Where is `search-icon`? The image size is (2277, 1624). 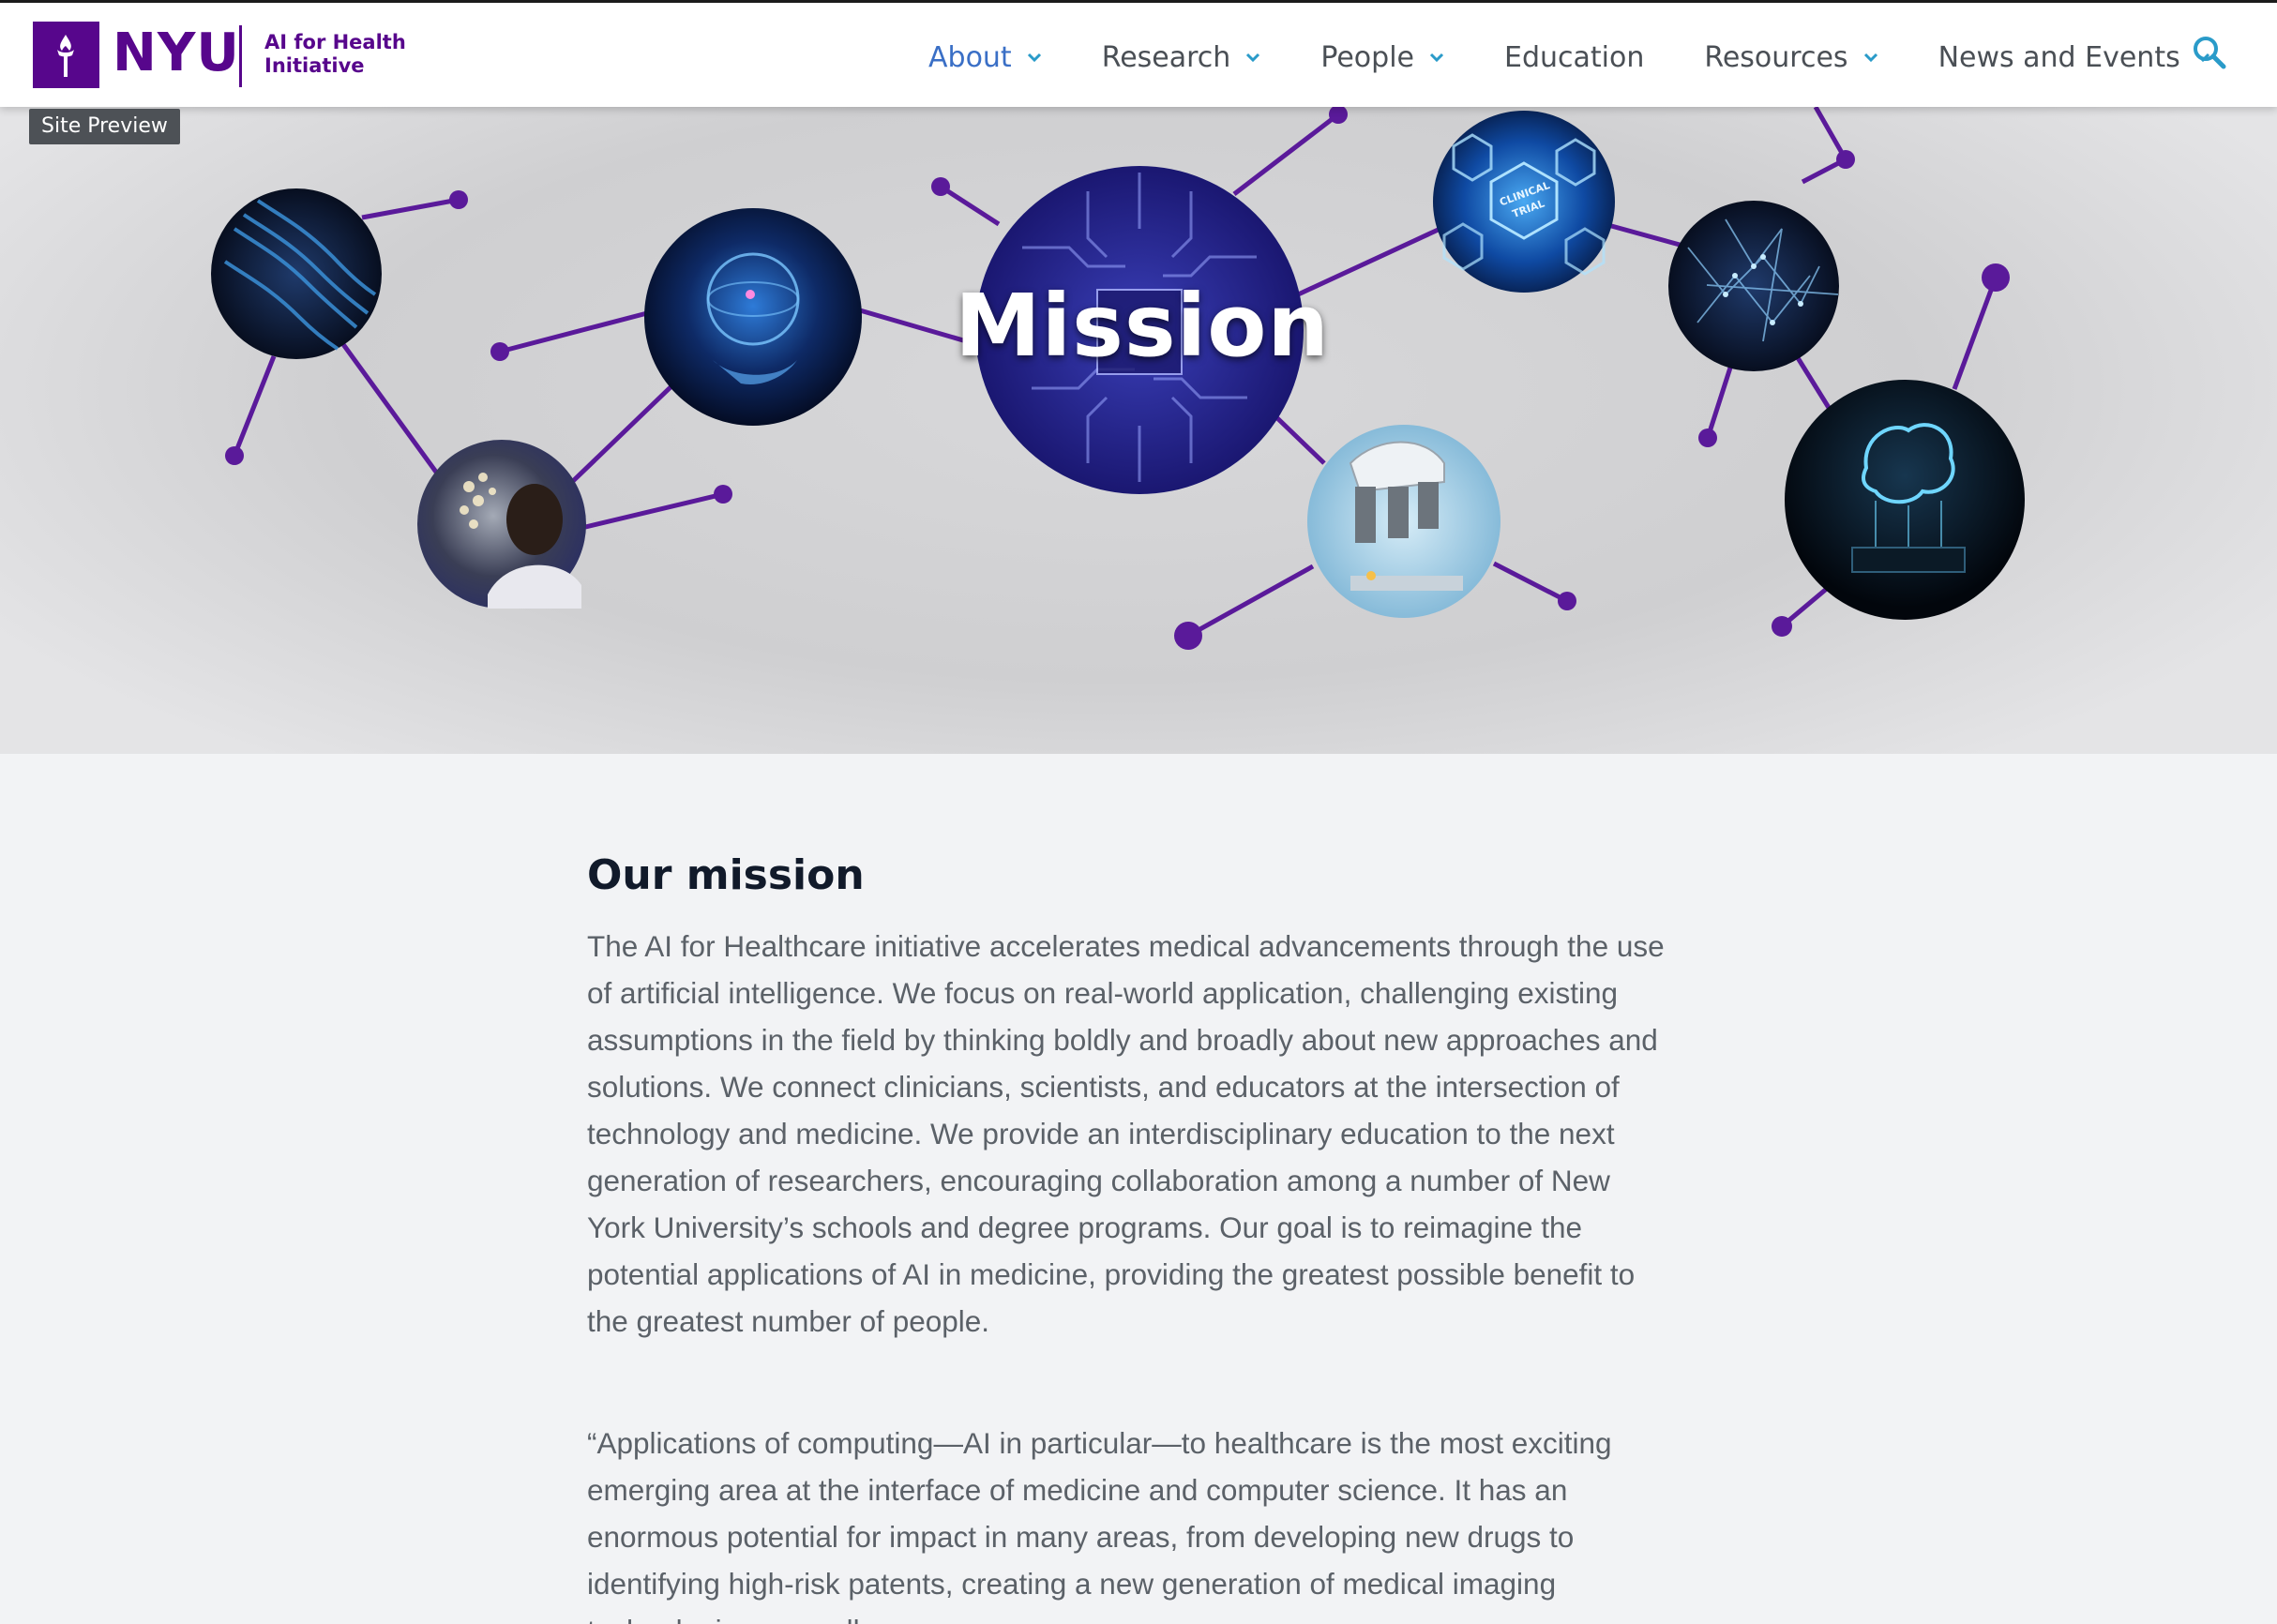 search-icon is located at coordinates (2209, 53).